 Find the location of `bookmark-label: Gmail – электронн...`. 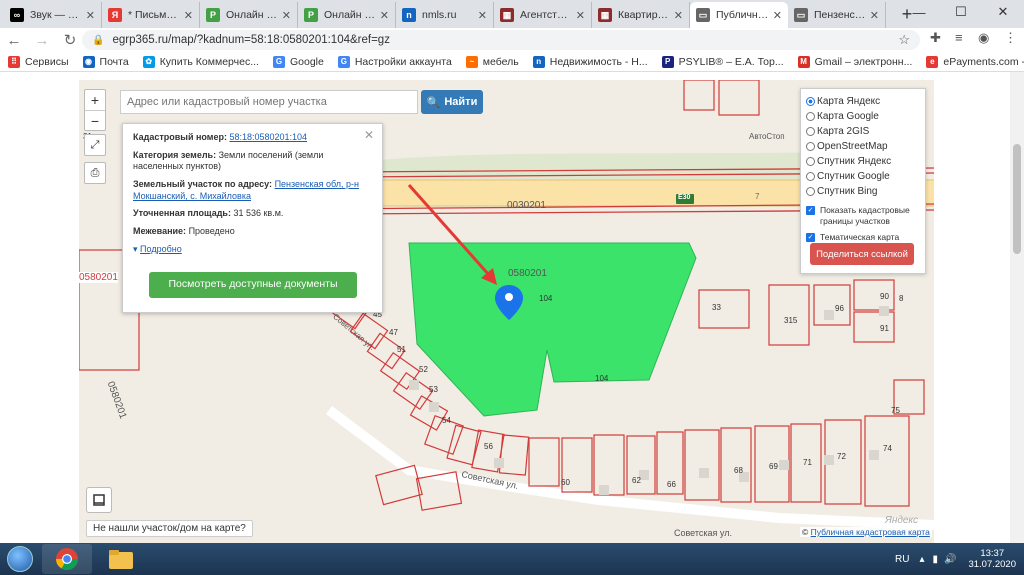

bookmark-label: Gmail – электронн... is located at coordinates (863, 61).